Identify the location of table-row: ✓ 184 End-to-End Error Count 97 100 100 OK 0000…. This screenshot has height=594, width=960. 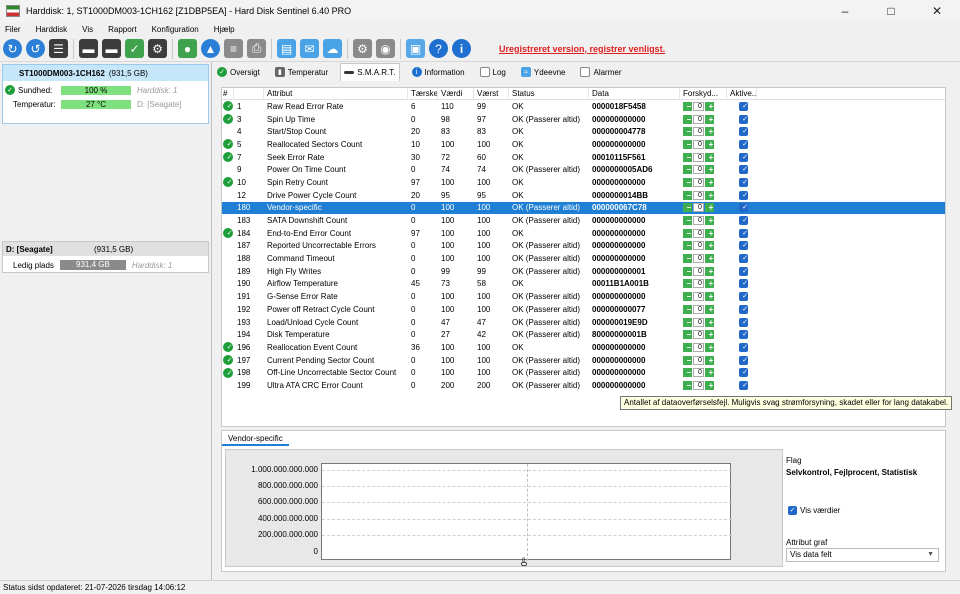
(583, 233).